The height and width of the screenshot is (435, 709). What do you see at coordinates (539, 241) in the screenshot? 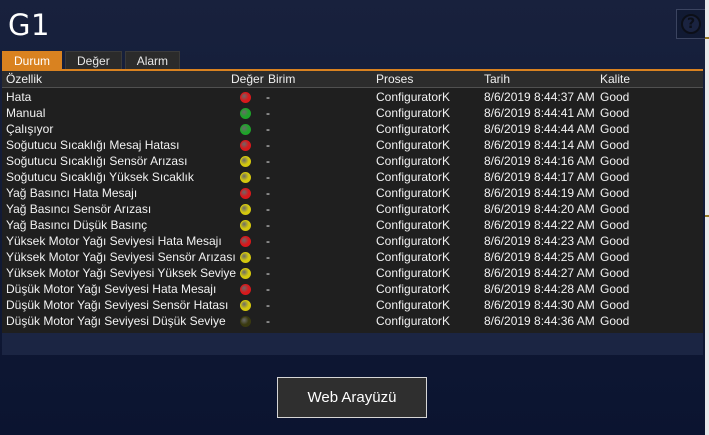
I see `timestamp-value: 8/6/2019 8:44:23 AM` at bounding box center [539, 241].